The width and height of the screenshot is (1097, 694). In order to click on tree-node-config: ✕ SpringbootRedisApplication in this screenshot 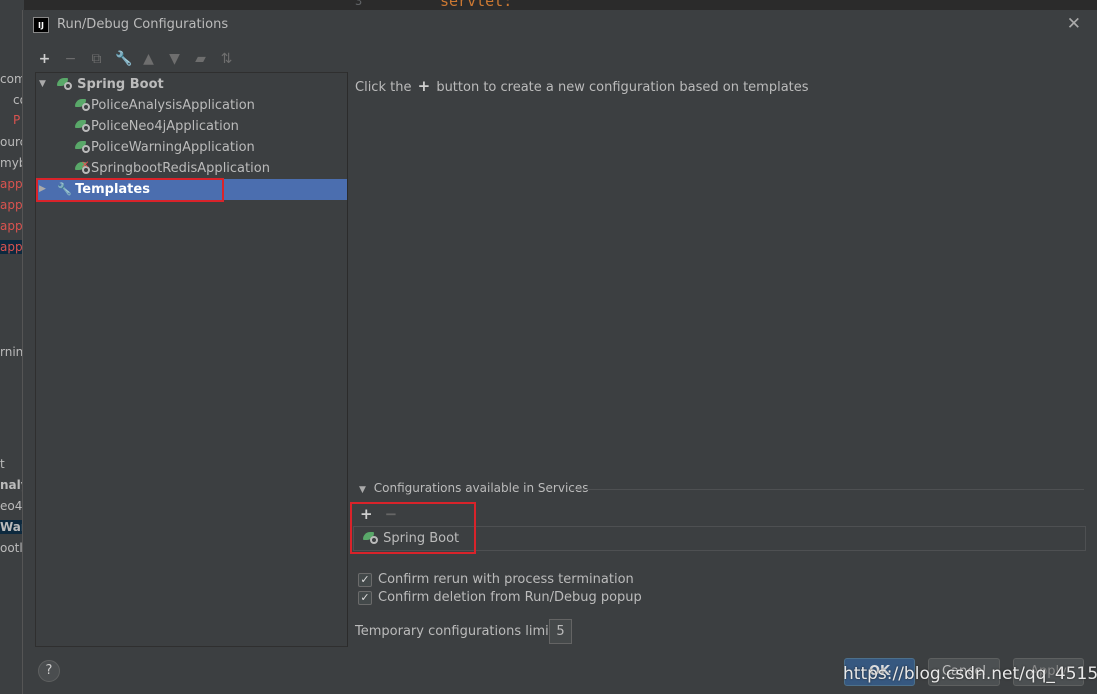, I will do `click(172, 168)`.